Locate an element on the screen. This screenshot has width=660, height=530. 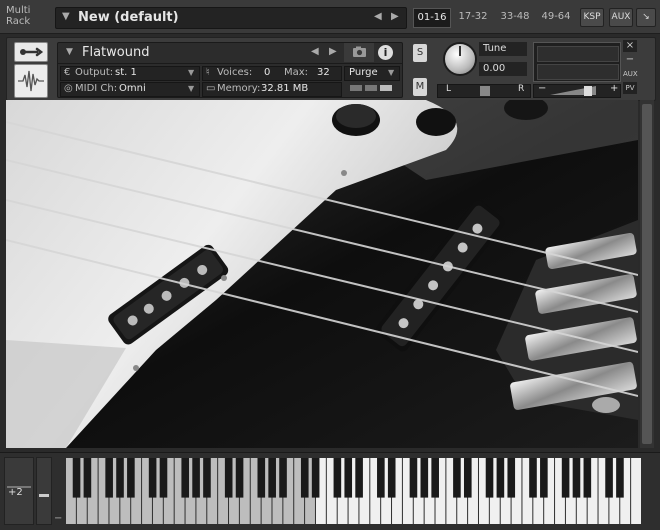
memory-value: 32.81 MB is located at coordinates (285, 88).